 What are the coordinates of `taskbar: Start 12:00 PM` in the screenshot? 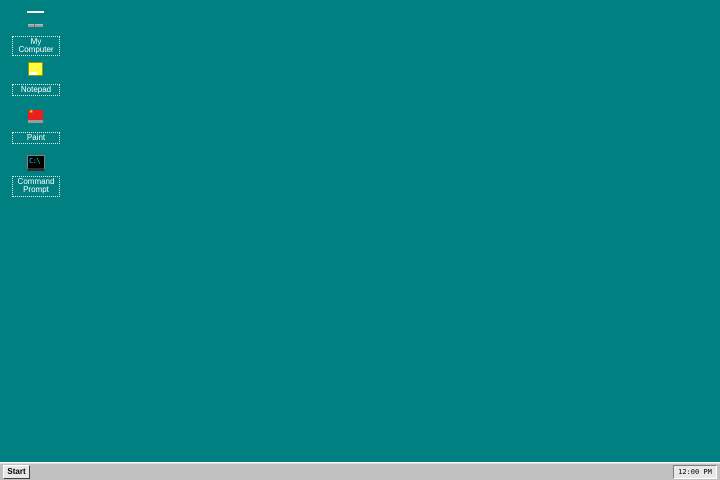 It's located at (360, 471).